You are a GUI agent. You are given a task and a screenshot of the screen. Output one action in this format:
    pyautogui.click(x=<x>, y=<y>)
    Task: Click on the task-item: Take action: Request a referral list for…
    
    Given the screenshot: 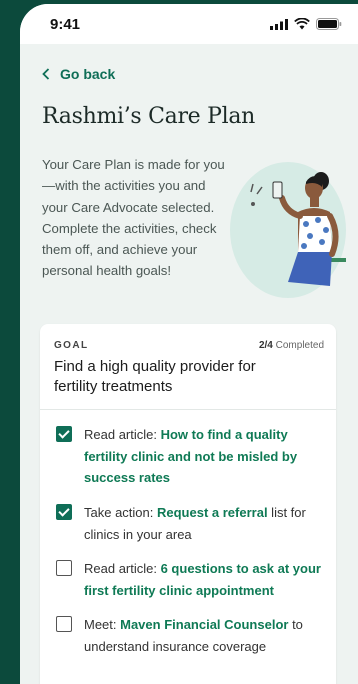 What is the action you would take?
    pyautogui.click(x=191, y=523)
    